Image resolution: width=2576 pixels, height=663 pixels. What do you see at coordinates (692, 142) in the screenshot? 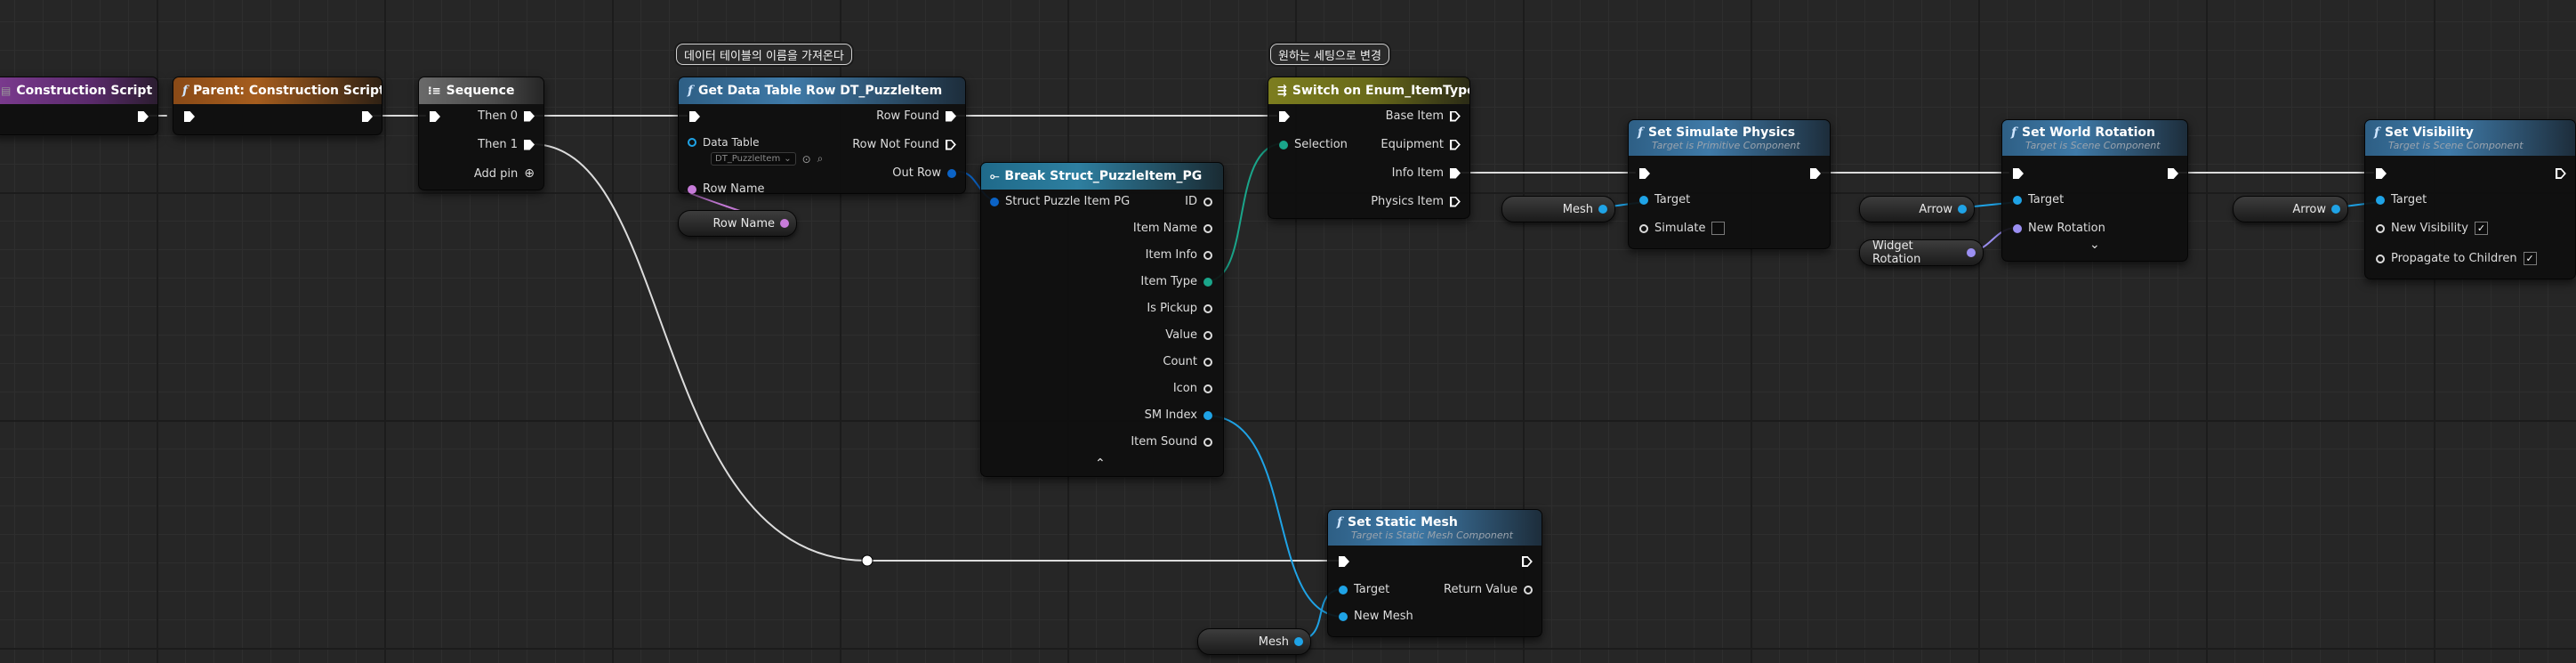
I see `data-table-pin` at bounding box center [692, 142].